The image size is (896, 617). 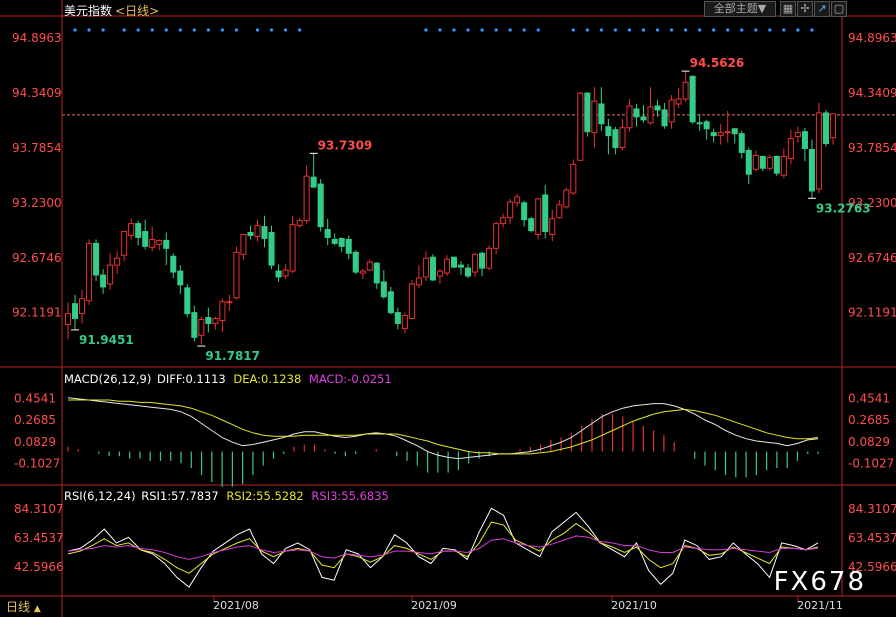 What do you see at coordinates (872, 148) in the screenshot?
I see `main-right-tick-2: 93.7854` at bounding box center [872, 148].